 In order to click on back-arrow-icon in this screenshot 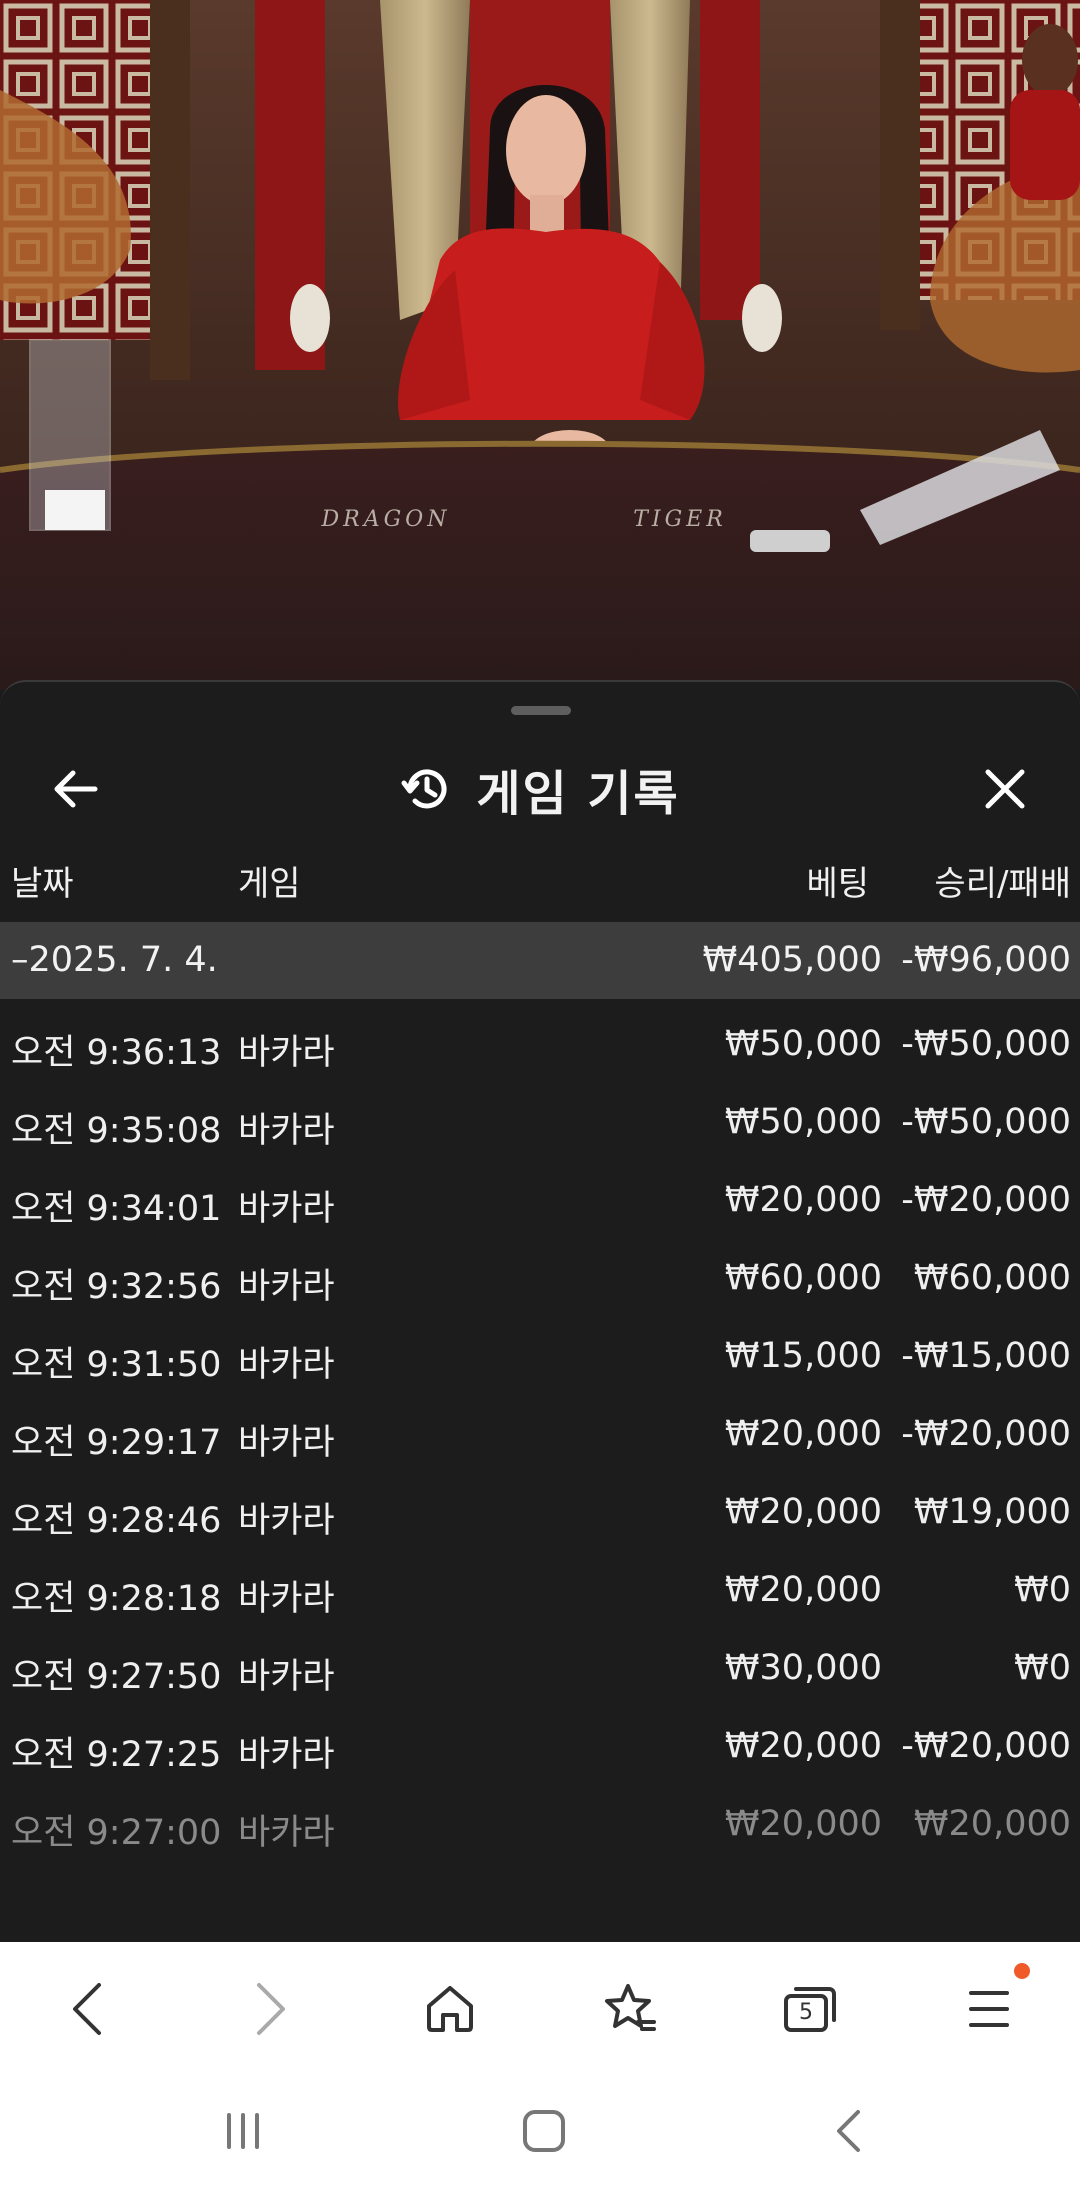, I will do `click(87, 2009)`.